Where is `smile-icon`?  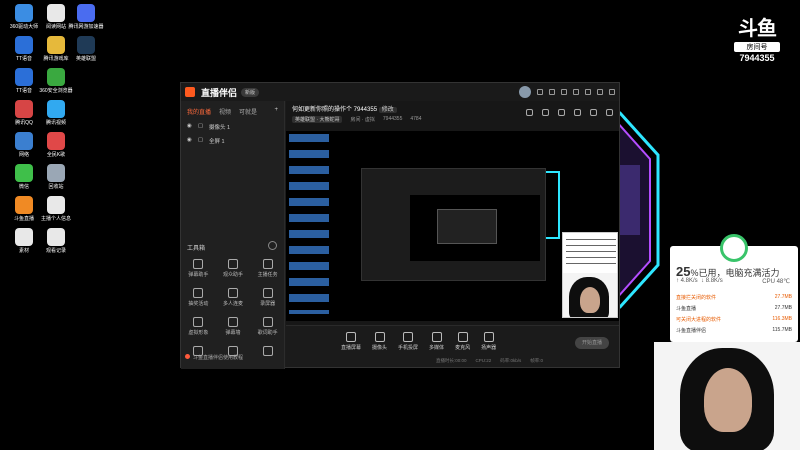
smile-icon is located at coordinates (734, 248).